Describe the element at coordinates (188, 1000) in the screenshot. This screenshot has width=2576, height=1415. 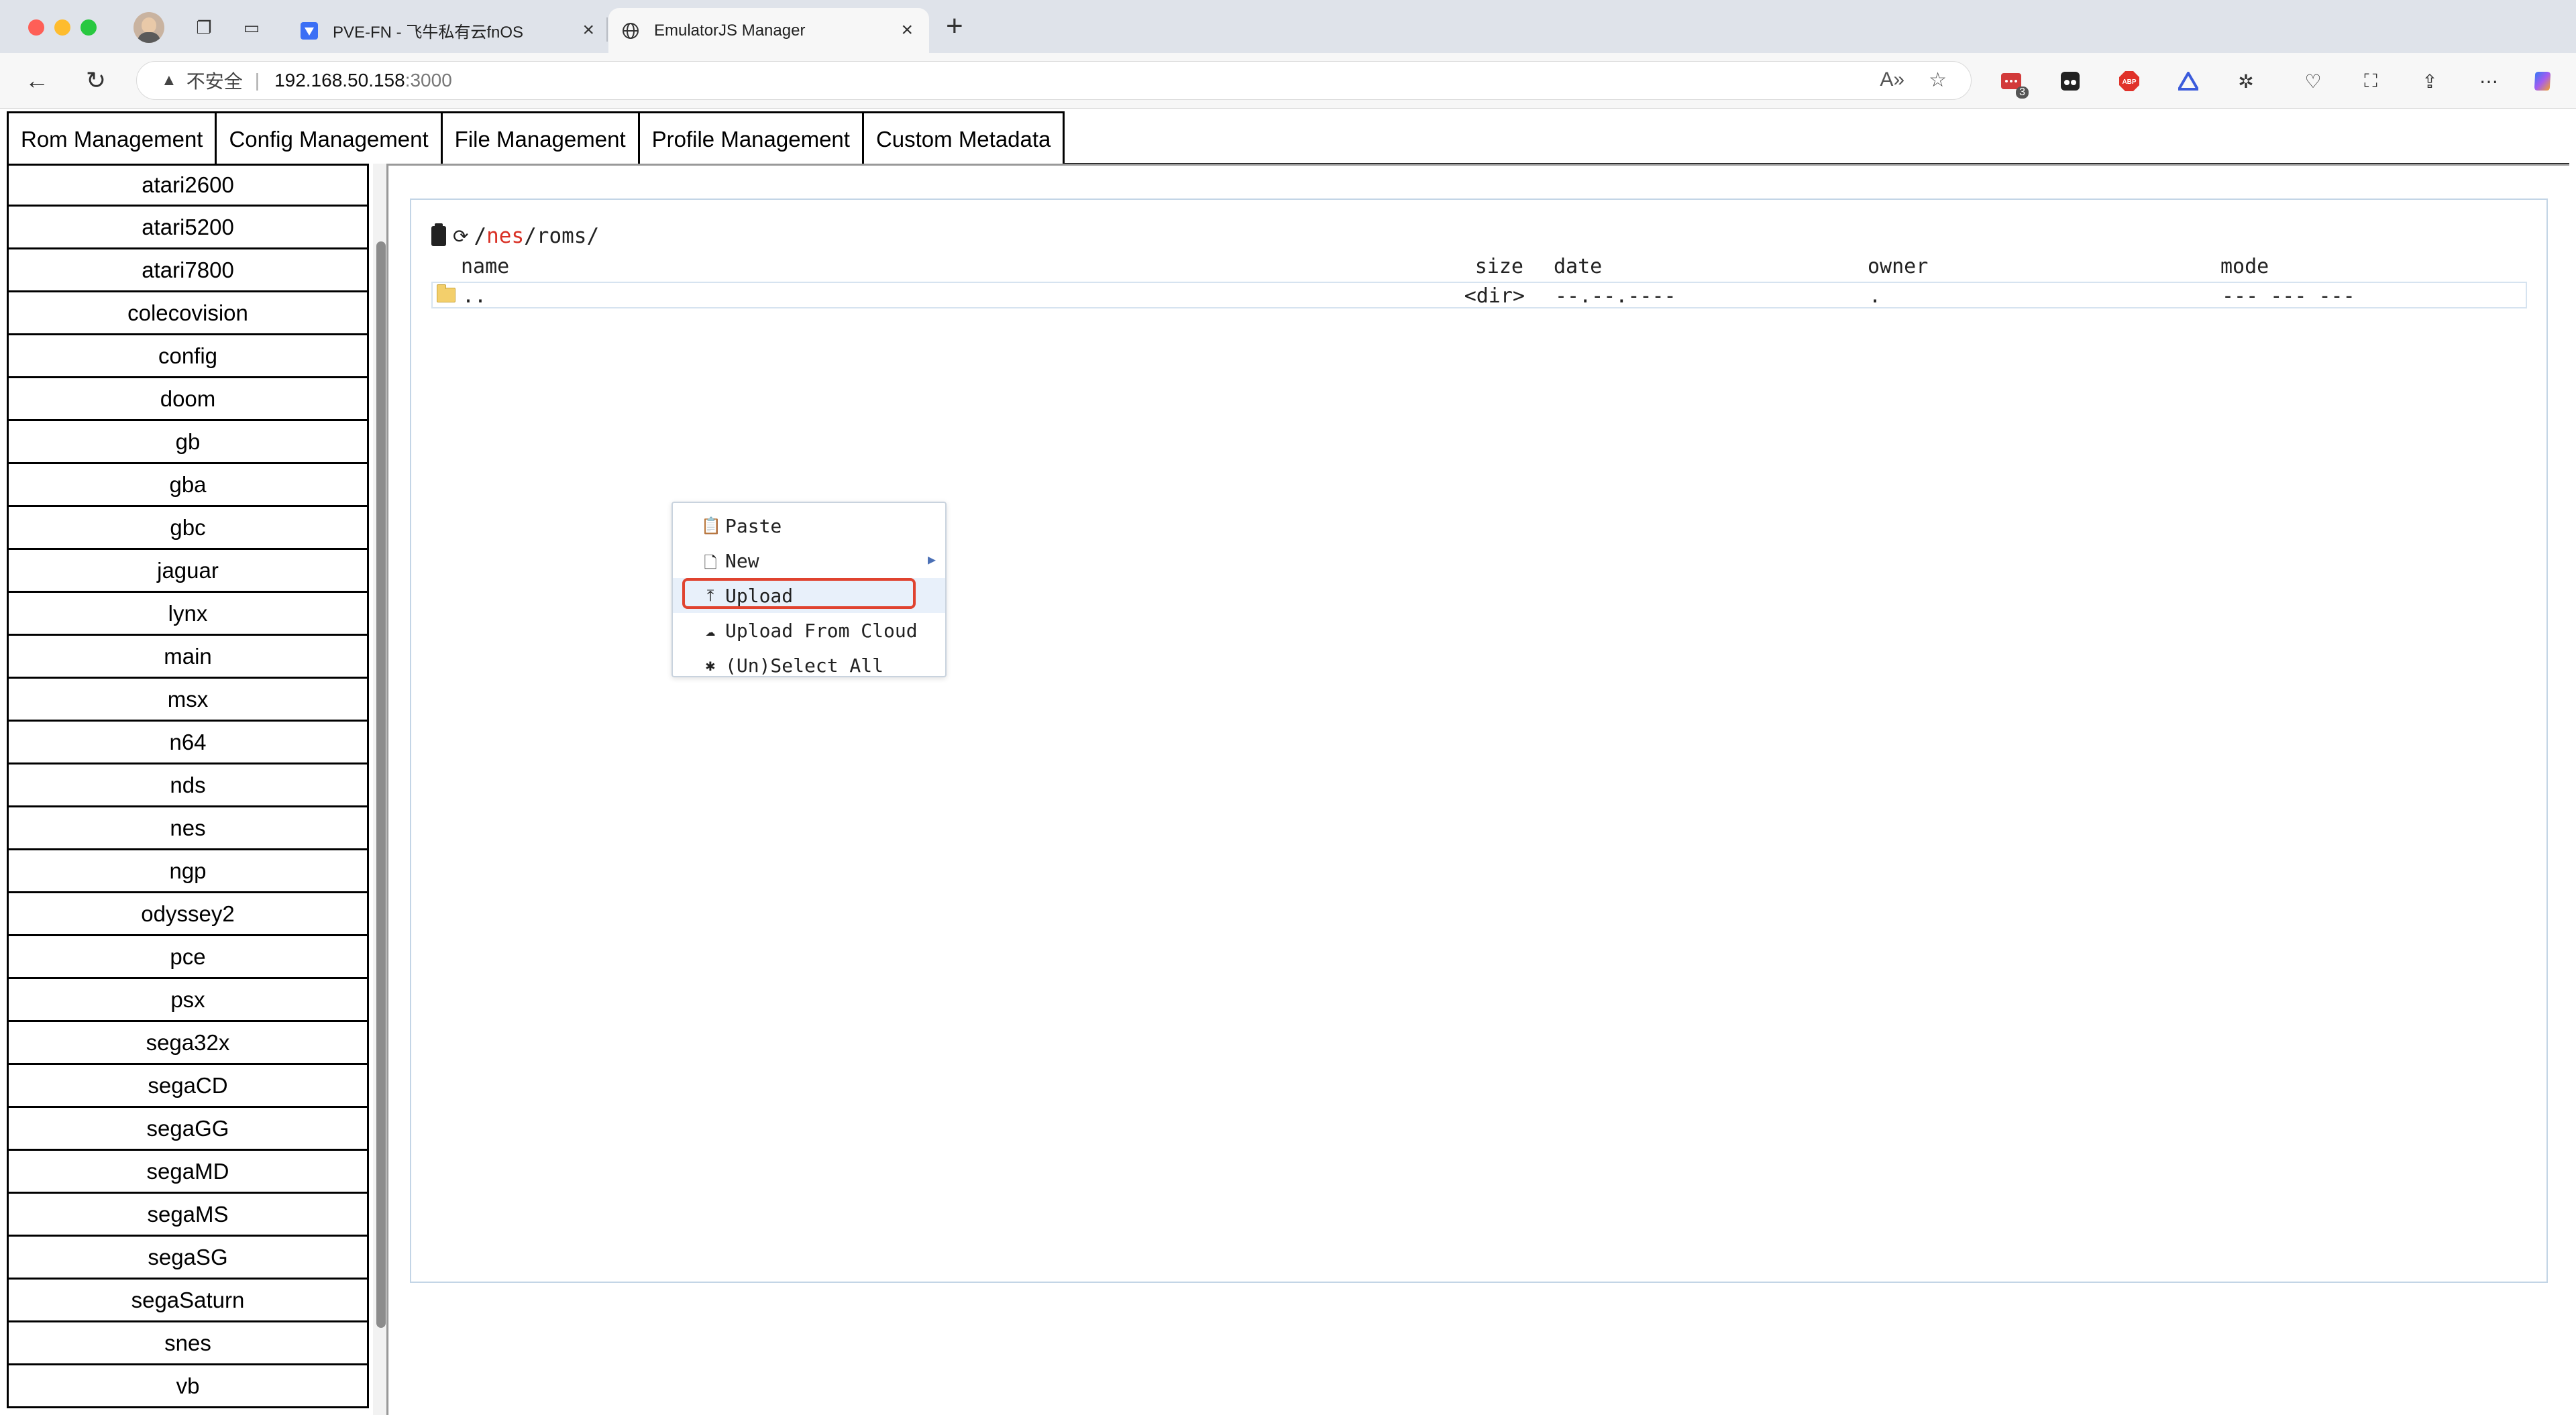
I see `sidebar-item: psx` at that location.